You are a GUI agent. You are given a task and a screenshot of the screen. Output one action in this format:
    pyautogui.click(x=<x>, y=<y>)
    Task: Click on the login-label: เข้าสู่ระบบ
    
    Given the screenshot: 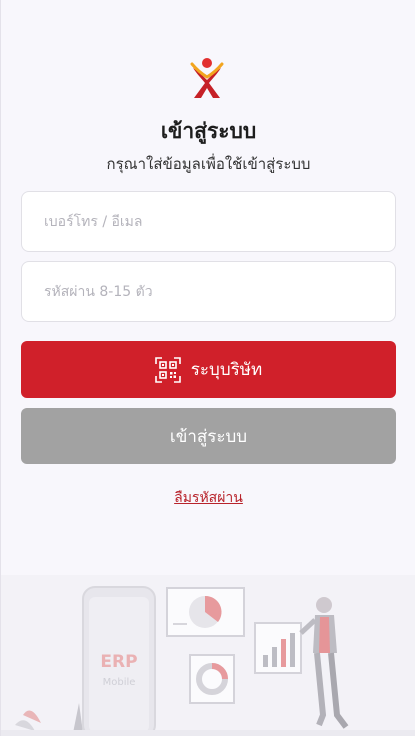 What is the action you would take?
    pyautogui.click(x=208, y=436)
    